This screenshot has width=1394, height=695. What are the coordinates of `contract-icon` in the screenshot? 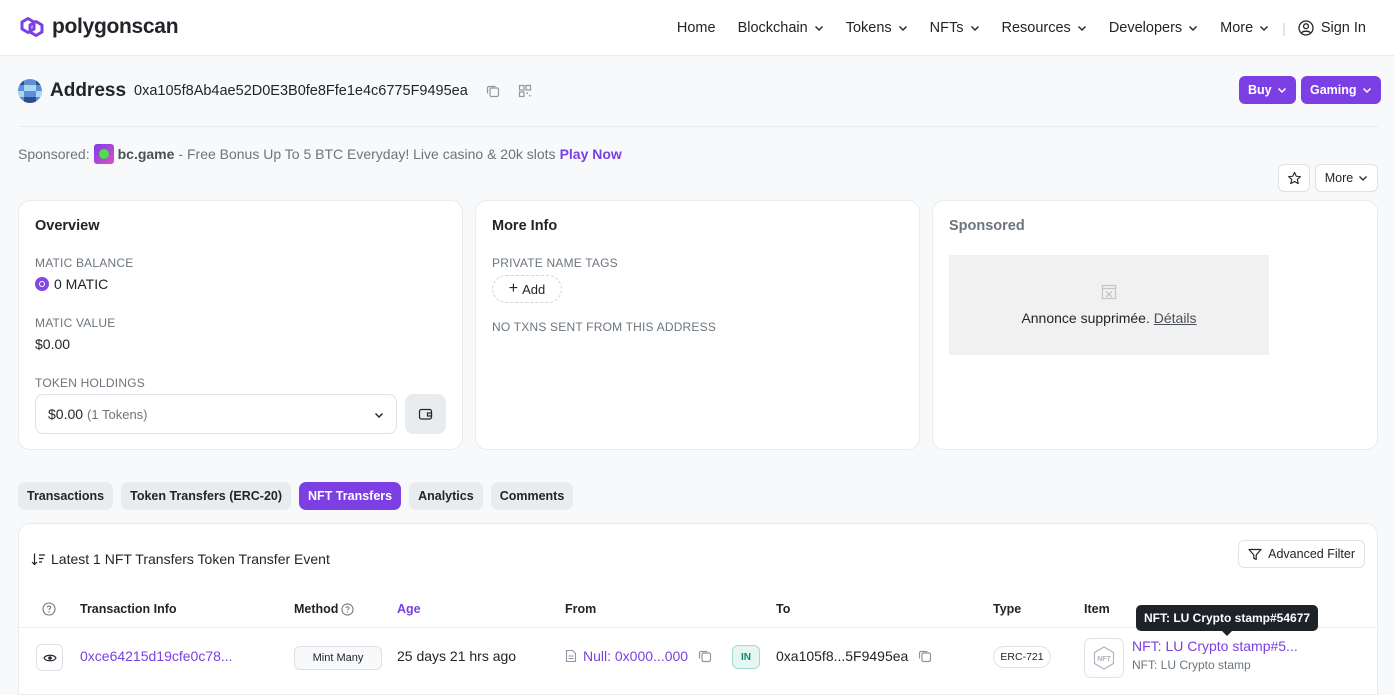 It's located at (571, 656).